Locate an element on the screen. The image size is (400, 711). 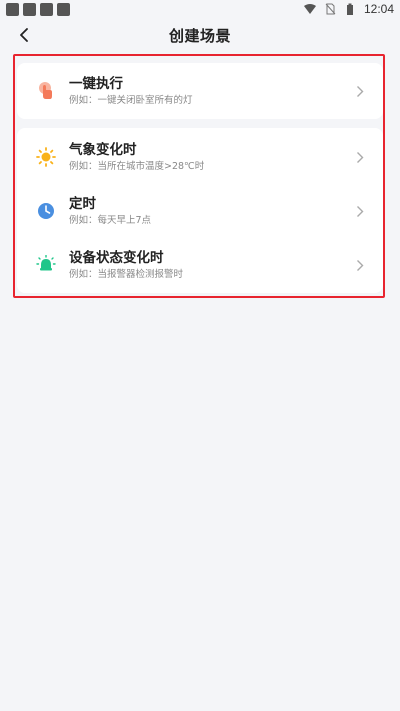
back-button is located at coordinates (24, 35).